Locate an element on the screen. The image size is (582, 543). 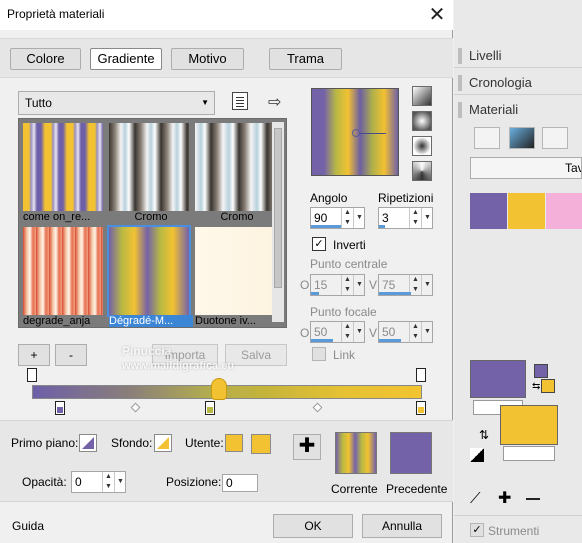
position-input: 0 is located at coordinates (240, 483).